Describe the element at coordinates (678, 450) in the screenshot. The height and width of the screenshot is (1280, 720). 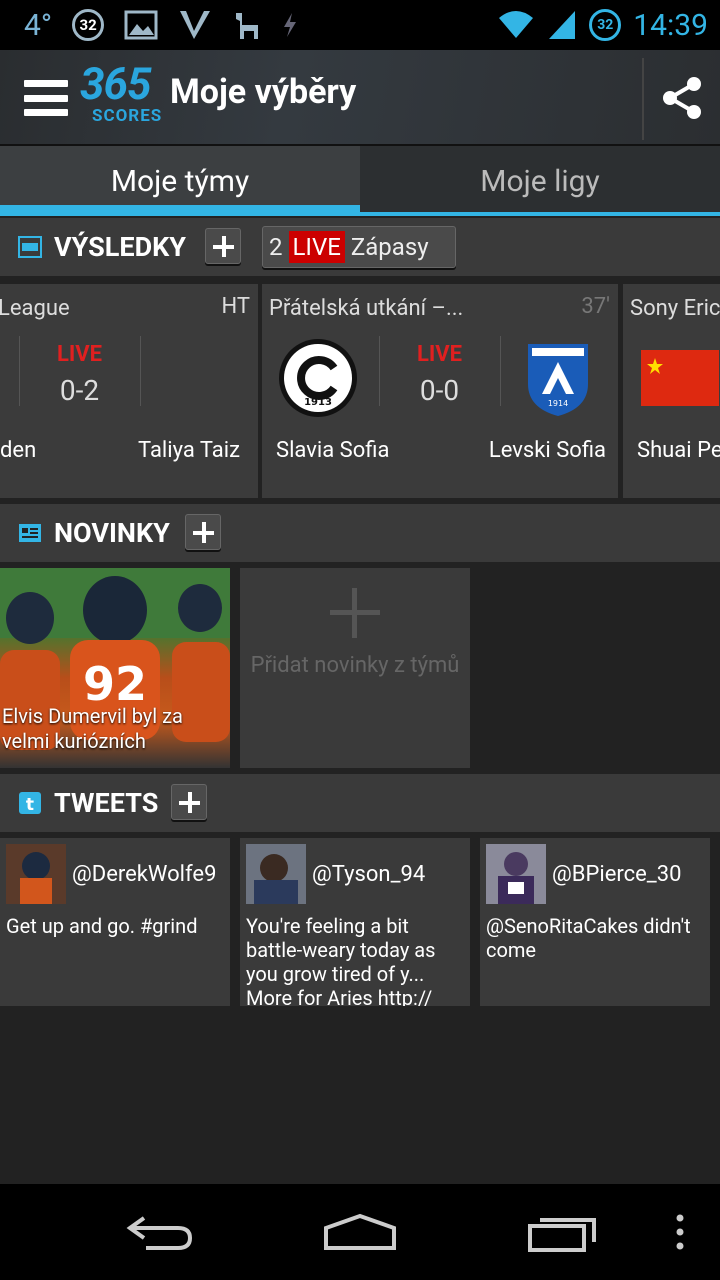
I see `home-team: Shuai Pe` at that location.